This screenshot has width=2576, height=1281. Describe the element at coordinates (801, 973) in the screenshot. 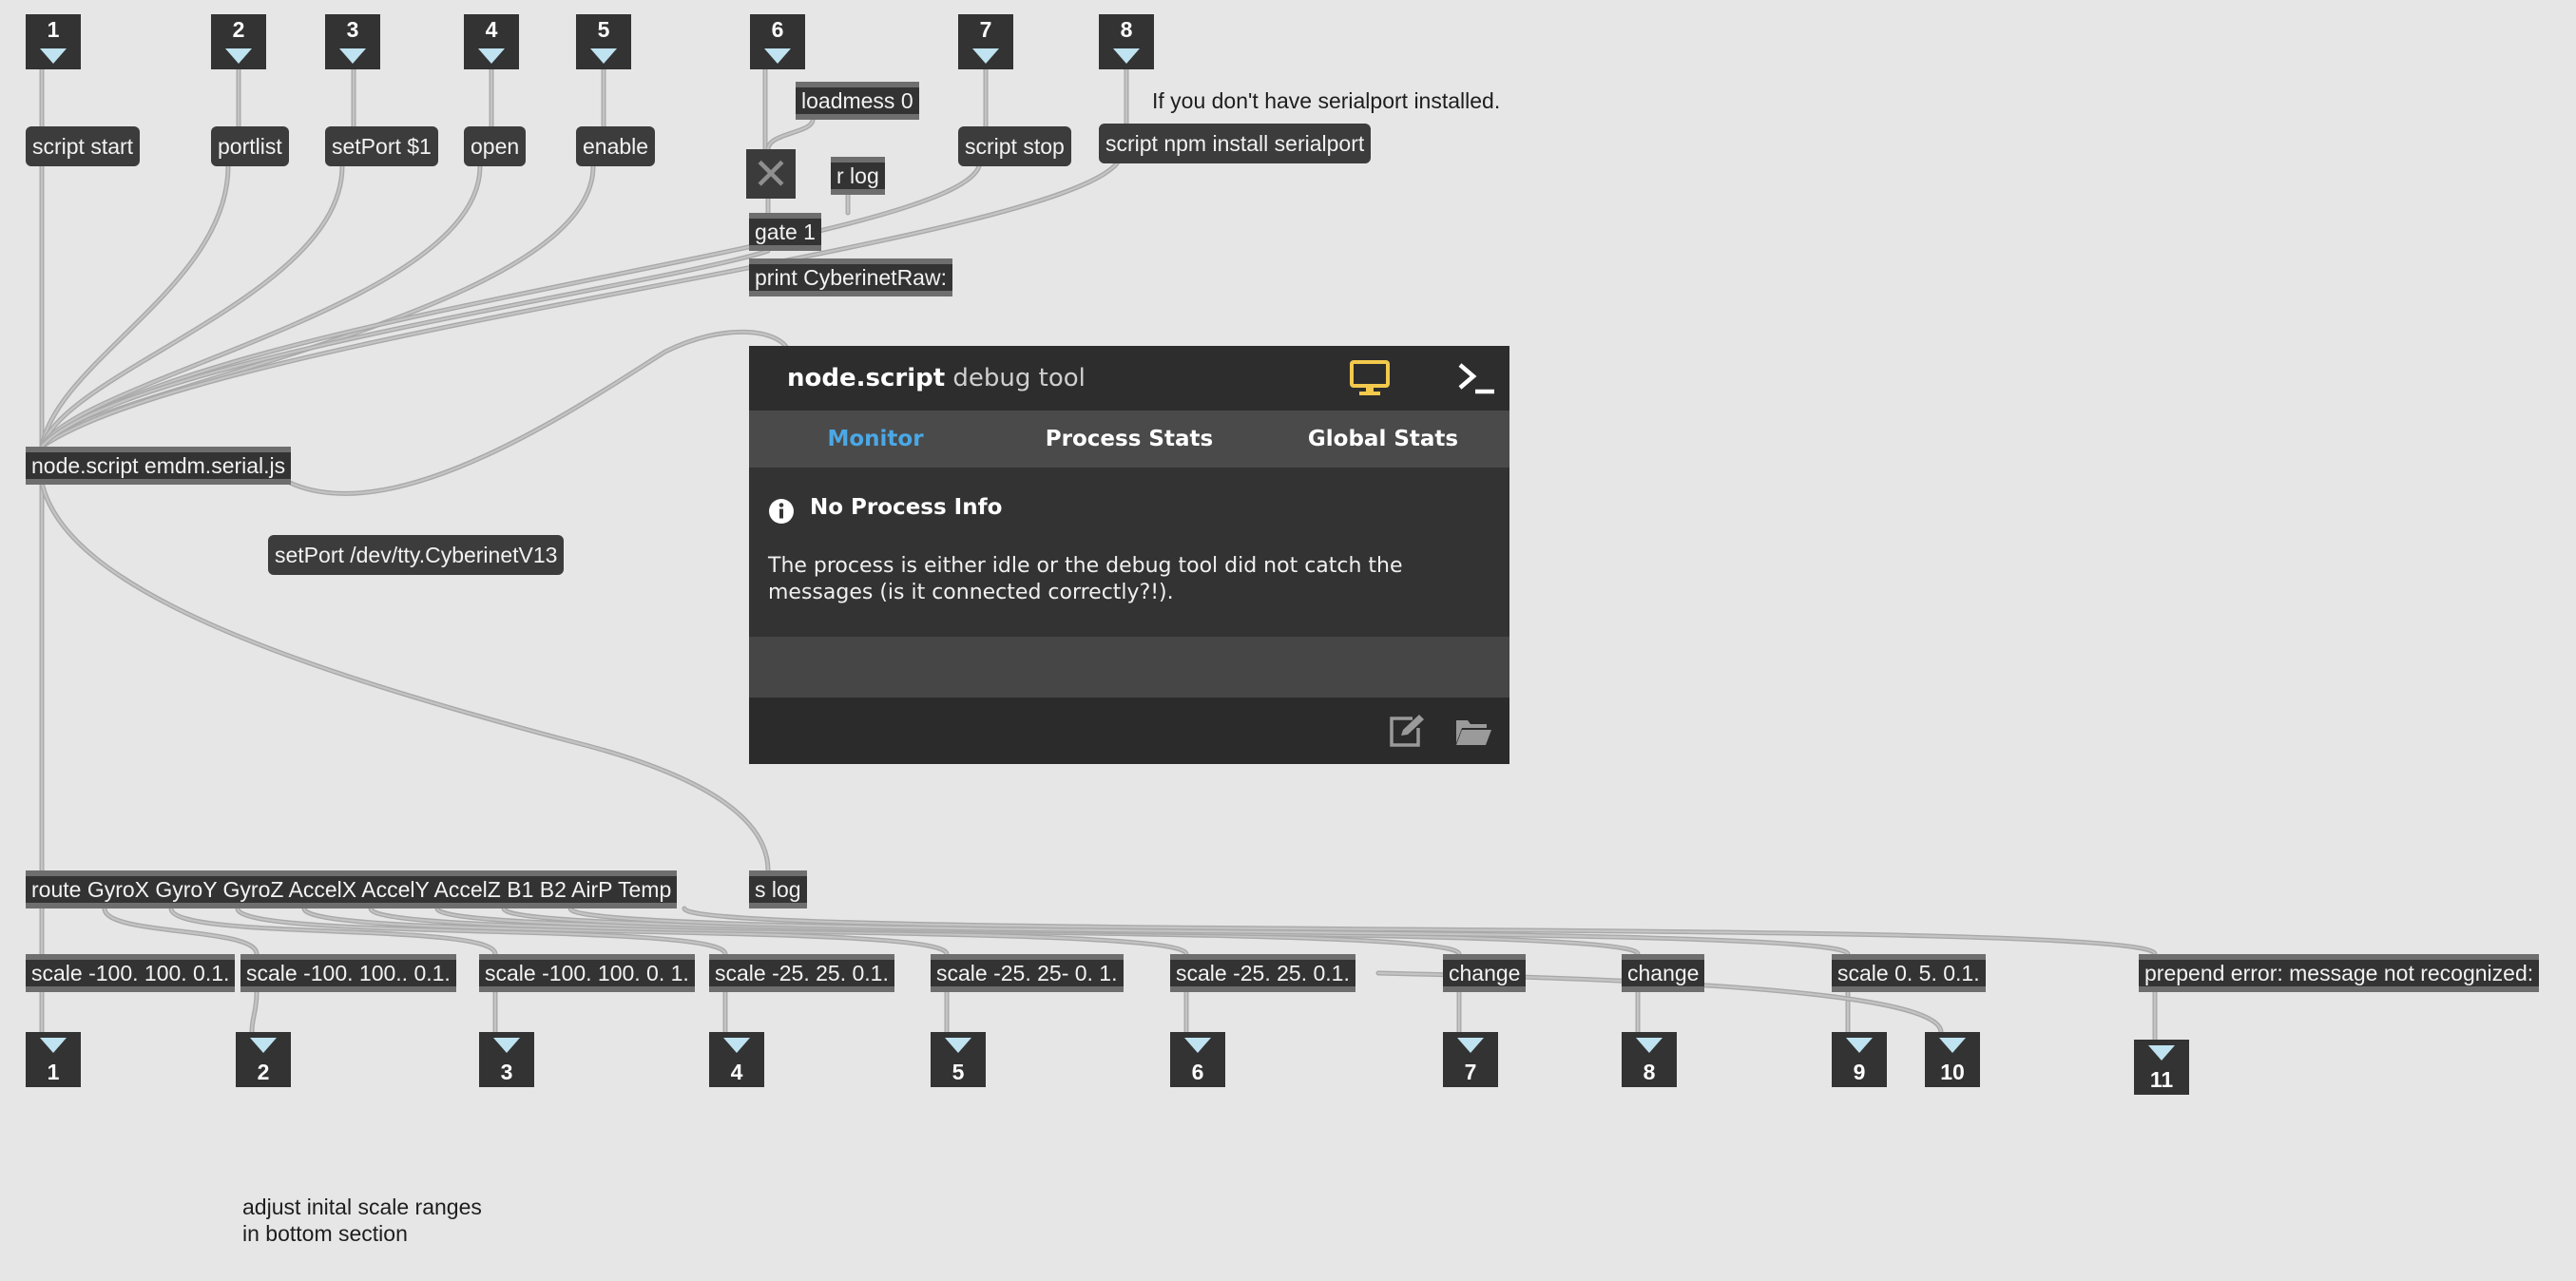

I see `scale-accelx-object: scale -25. 25. 0.1.` at that location.